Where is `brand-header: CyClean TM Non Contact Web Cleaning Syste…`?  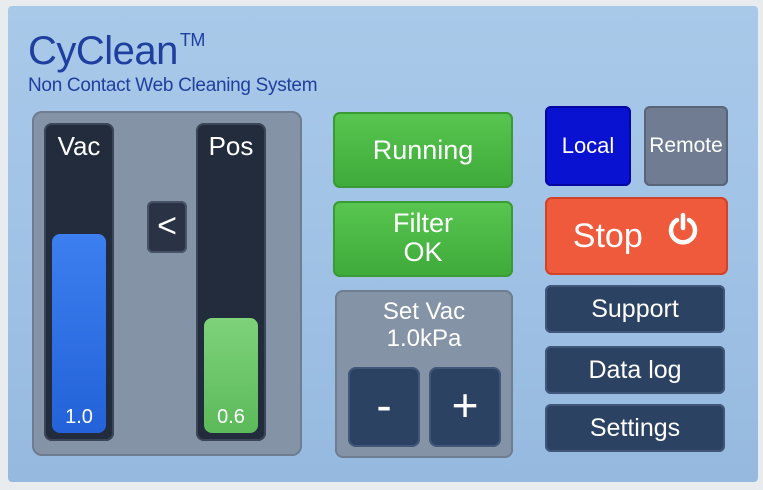 brand-header: CyClean TM Non Contact Web Cleaning Syste… is located at coordinates (173, 58).